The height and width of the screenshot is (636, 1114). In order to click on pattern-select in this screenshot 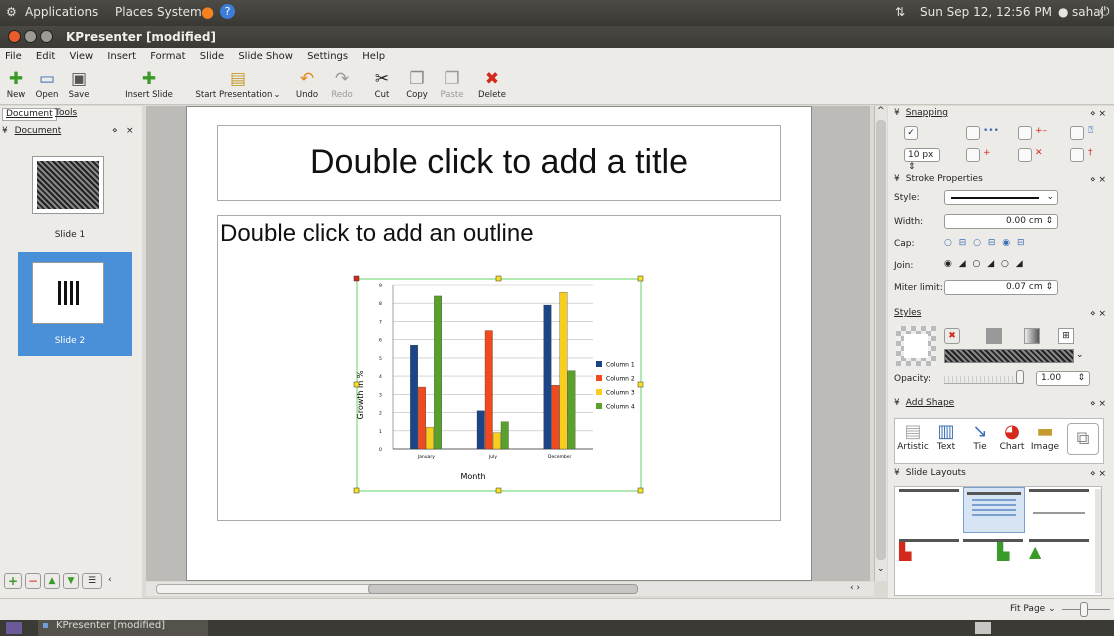, I will do `click(1009, 356)`.